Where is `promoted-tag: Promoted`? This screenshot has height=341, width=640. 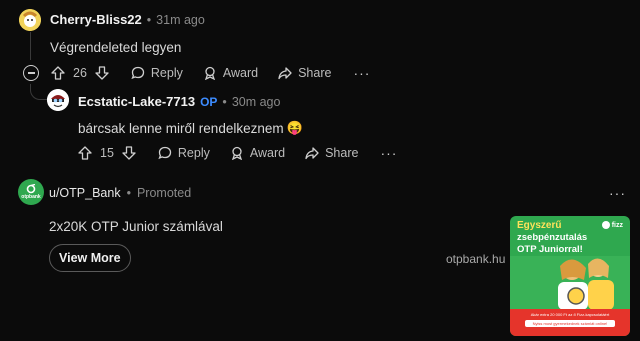 promoted-tag: Promoted is located at coordinates (164, 193).